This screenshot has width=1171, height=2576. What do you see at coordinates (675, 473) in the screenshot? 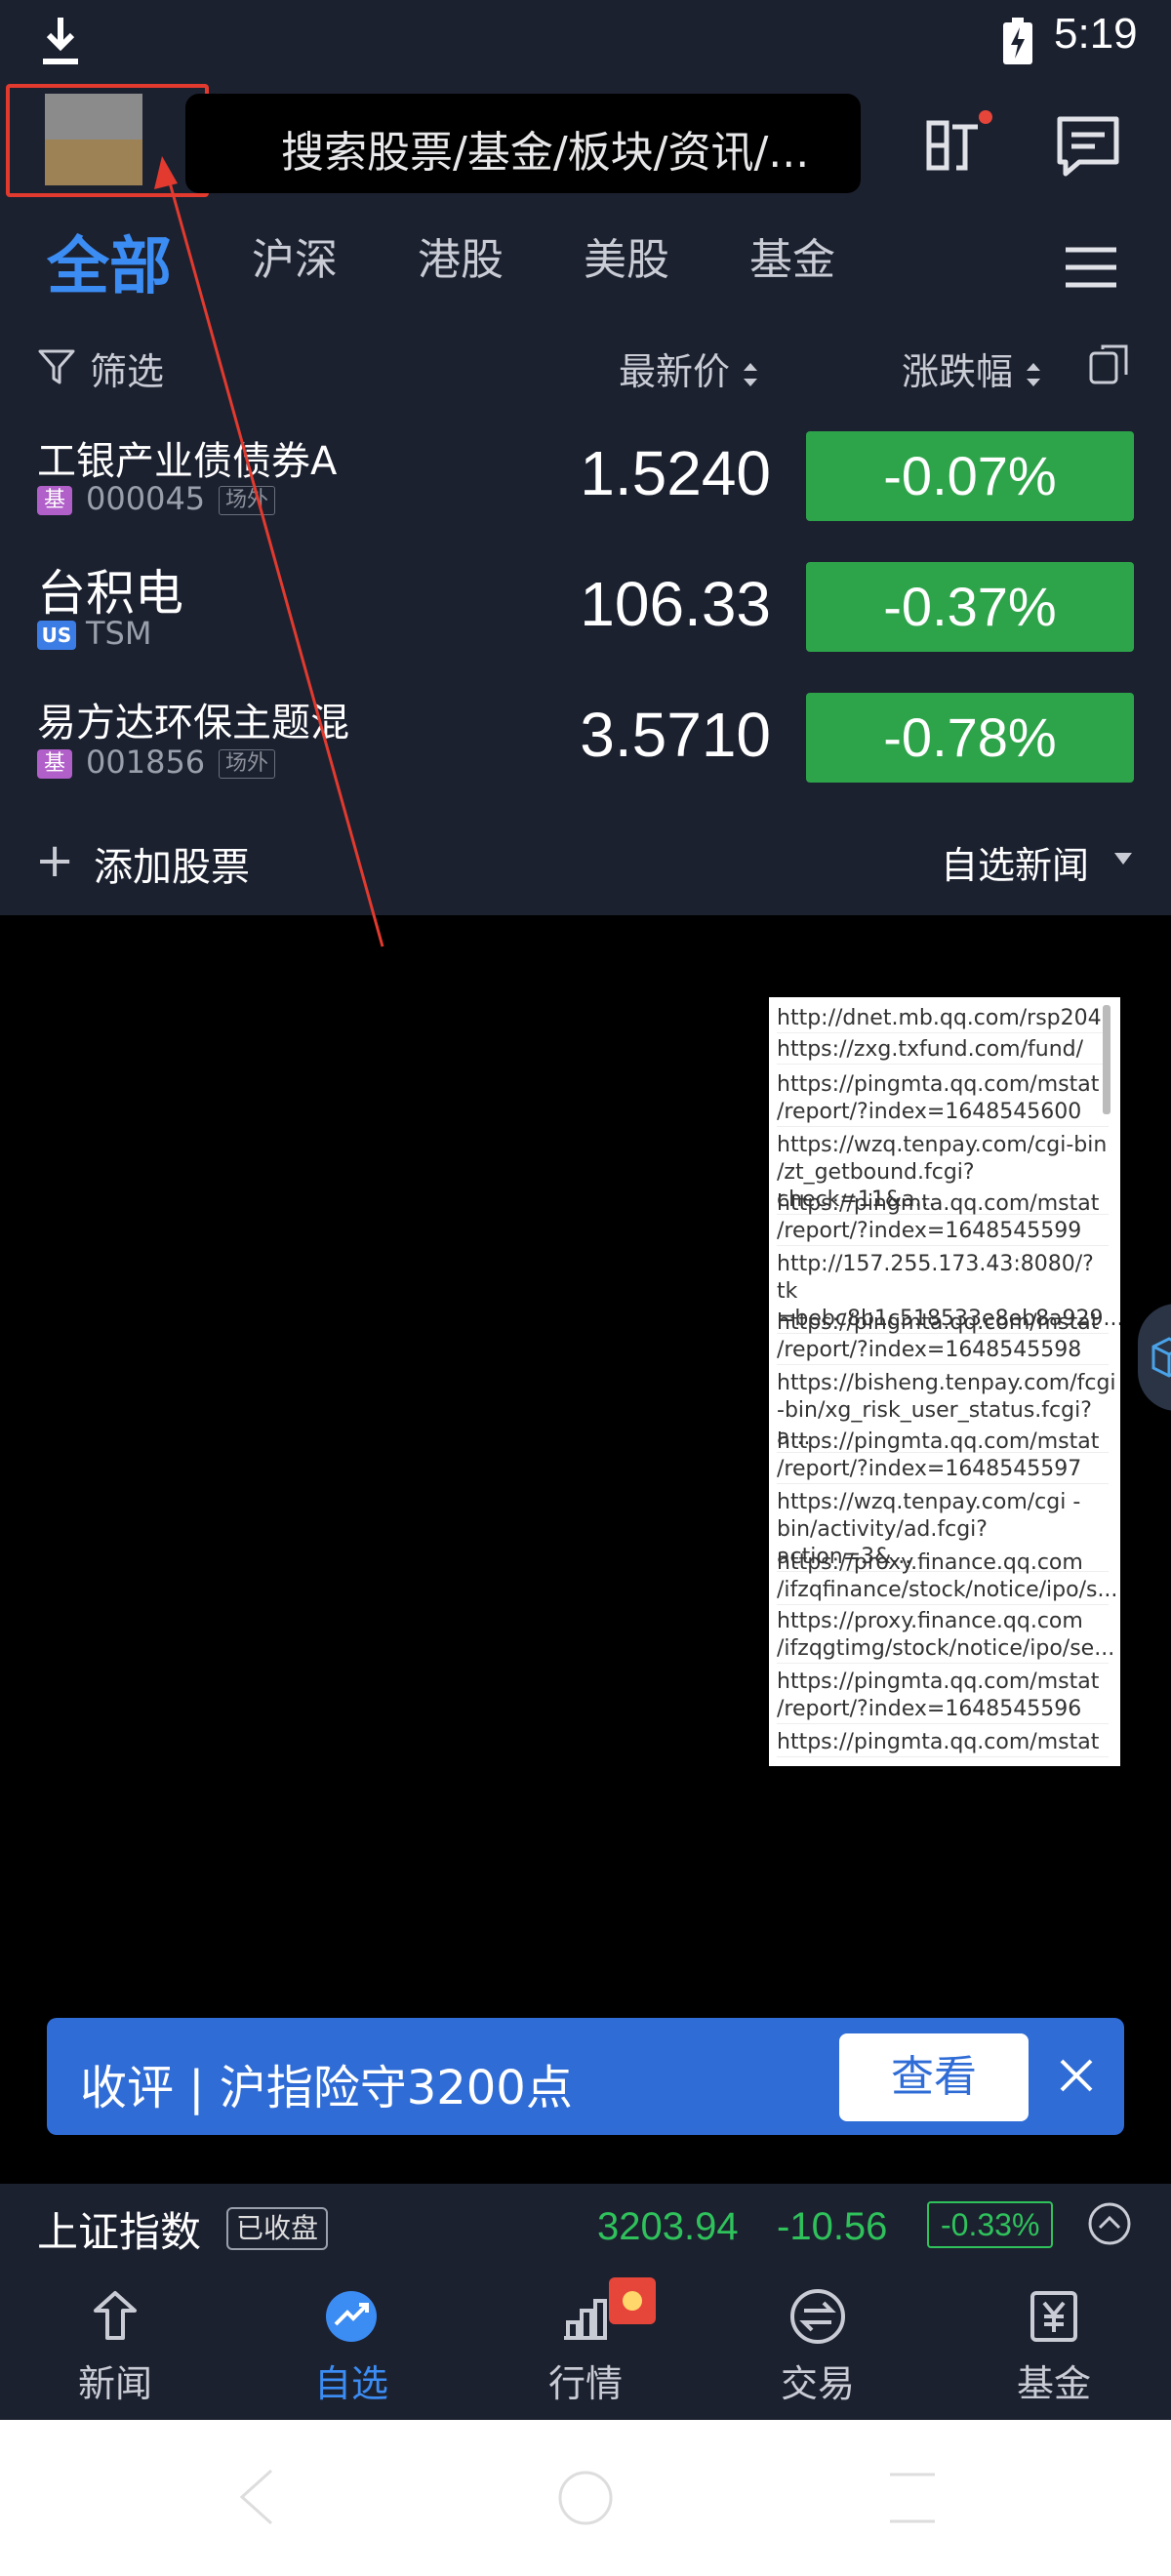
I see `stock-price: 1.5240` at bounding box center [675, 473].